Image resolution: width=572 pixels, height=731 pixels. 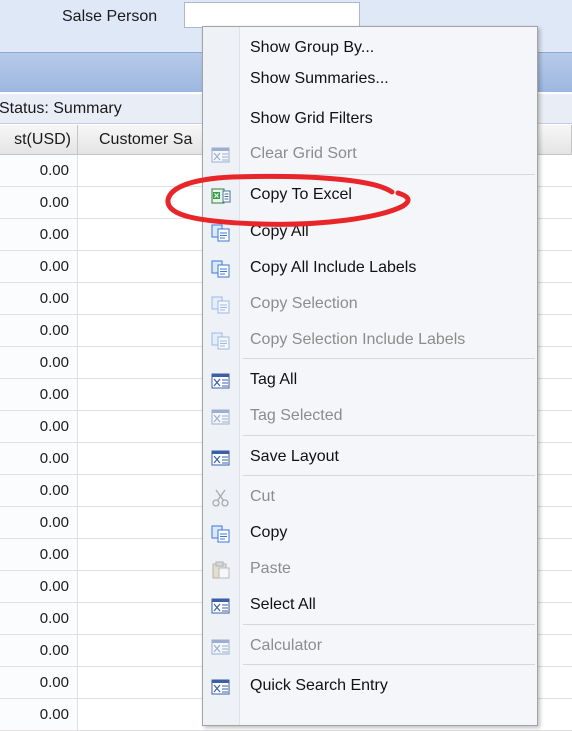 I want to click on salesperson-input, so click(x=272, y=15).